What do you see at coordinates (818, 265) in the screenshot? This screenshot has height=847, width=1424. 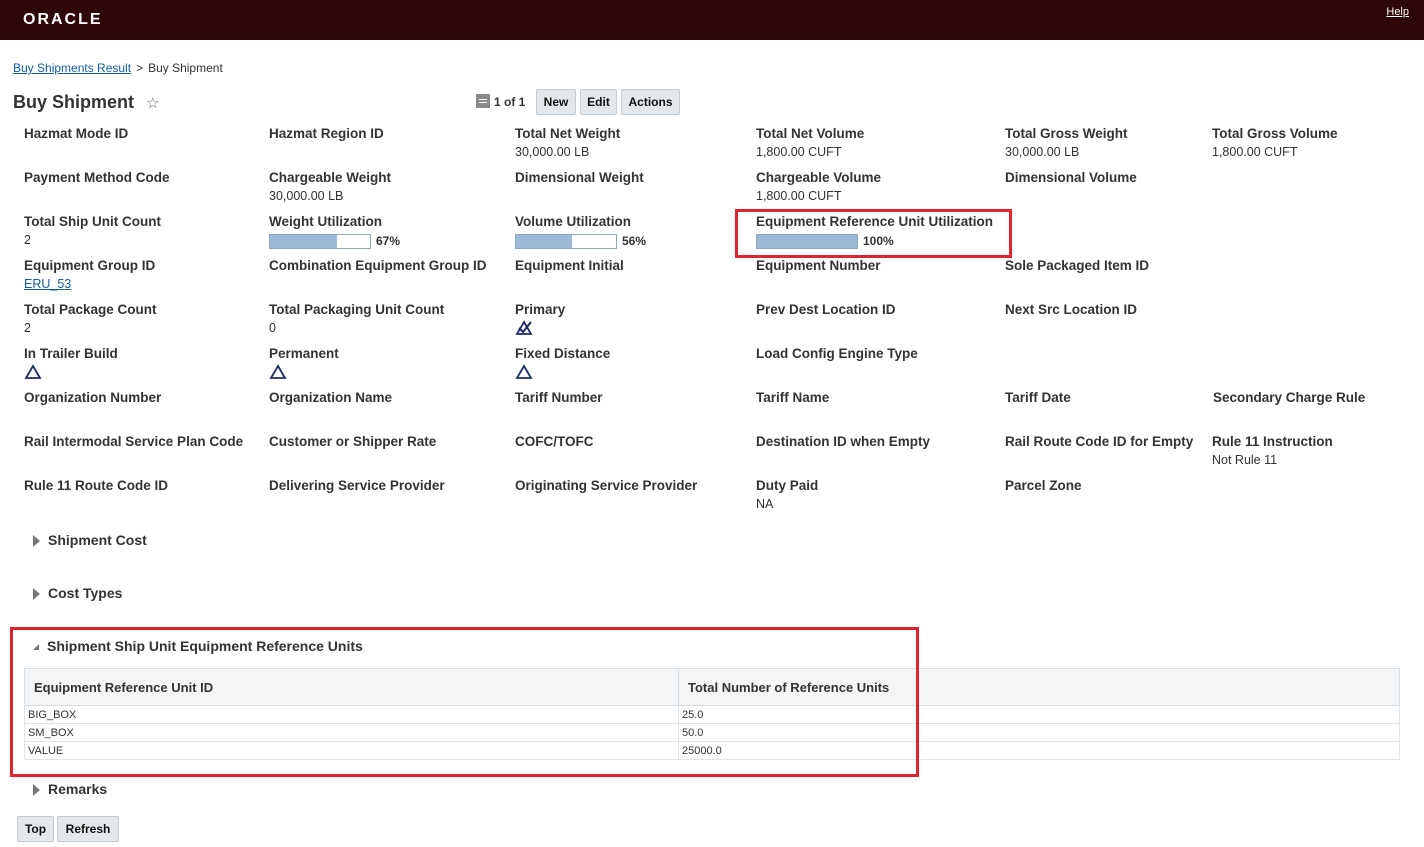 I see `field-label: Equipment Number` at bounding box center [818, 265].